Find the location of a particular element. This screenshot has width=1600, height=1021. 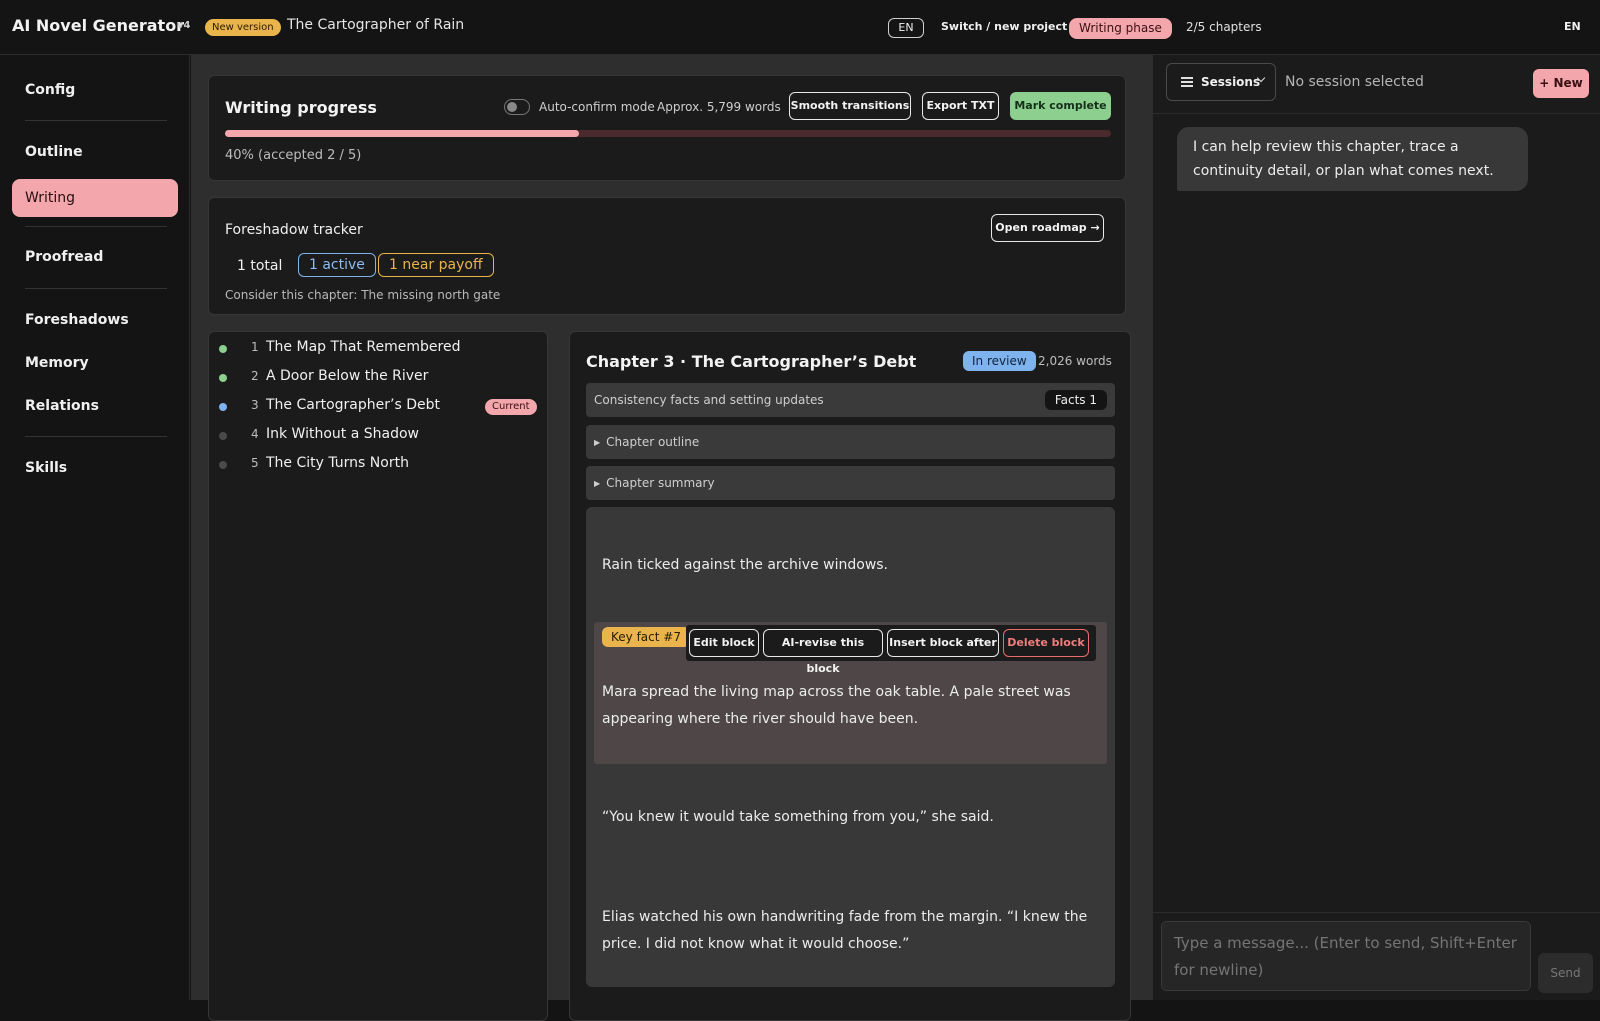

chapter-outline-label: Chapter outline is located at coordinates (653, 442).